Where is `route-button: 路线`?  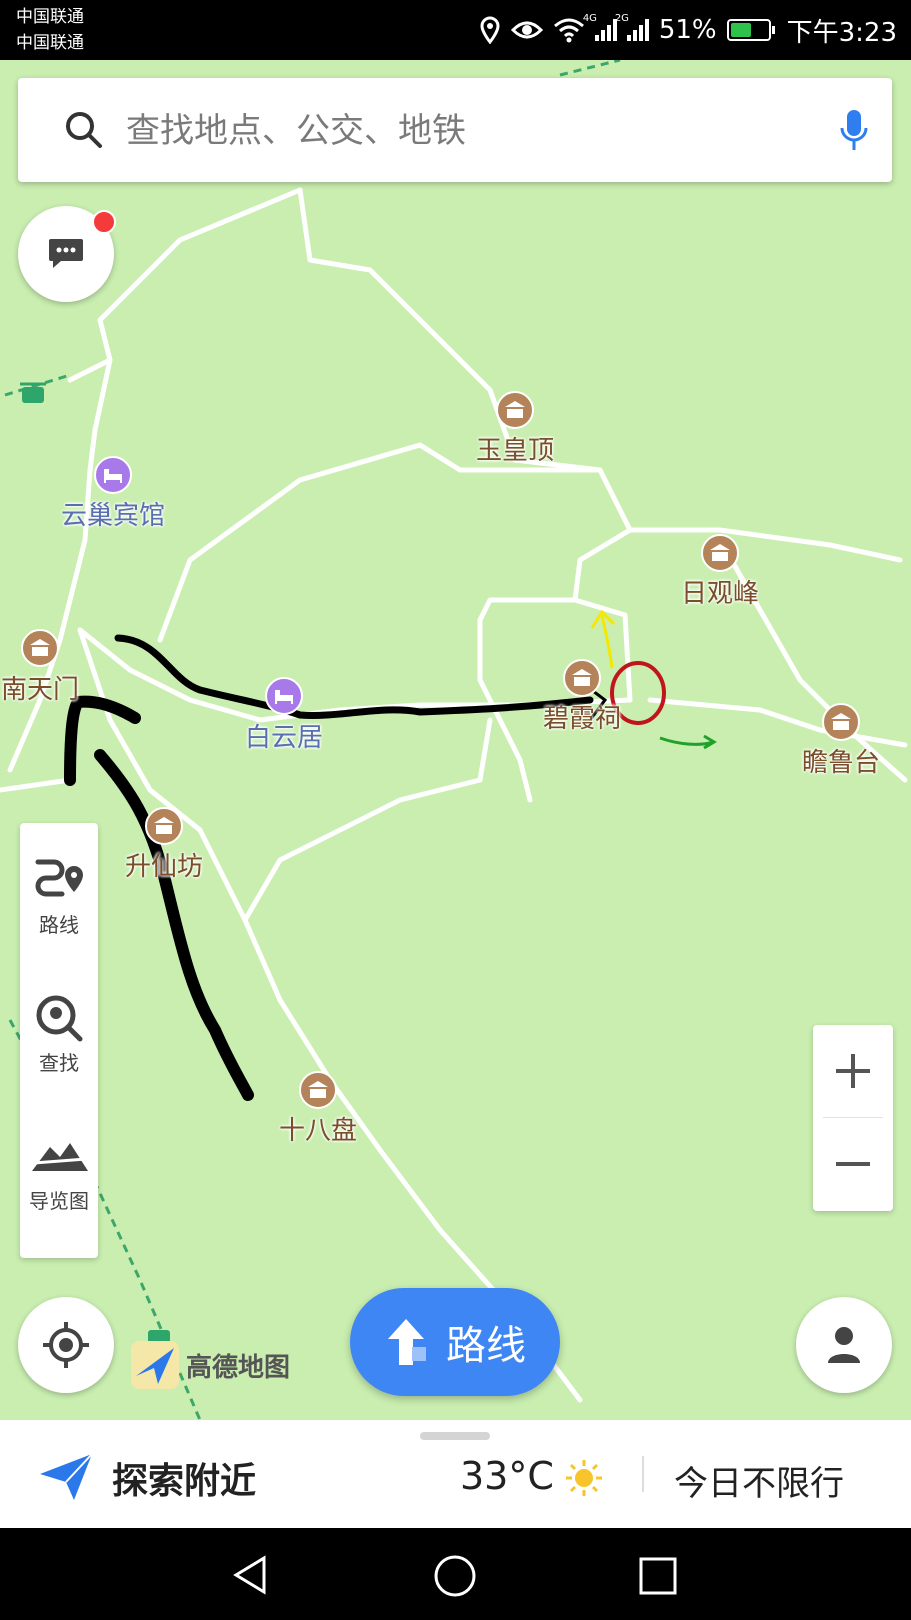 route-button: 路线 is located at coordinates (455, 1342).